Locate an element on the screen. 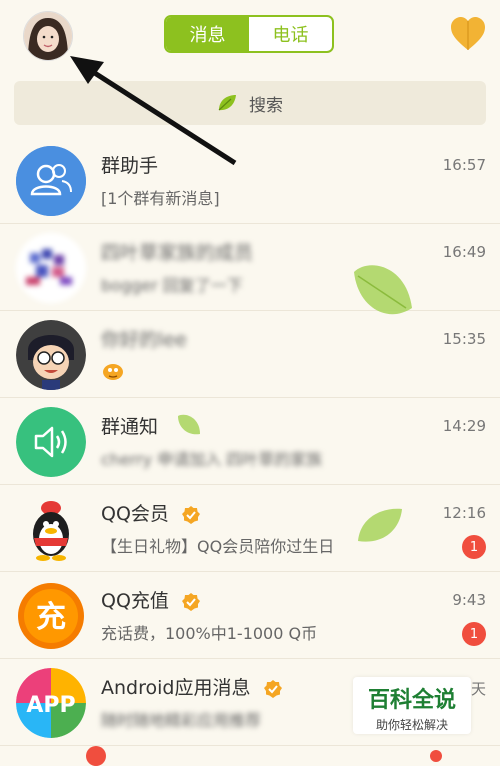 This screenshot has height=766, width=500. emoji-preview is located at coordinates (113, 372).